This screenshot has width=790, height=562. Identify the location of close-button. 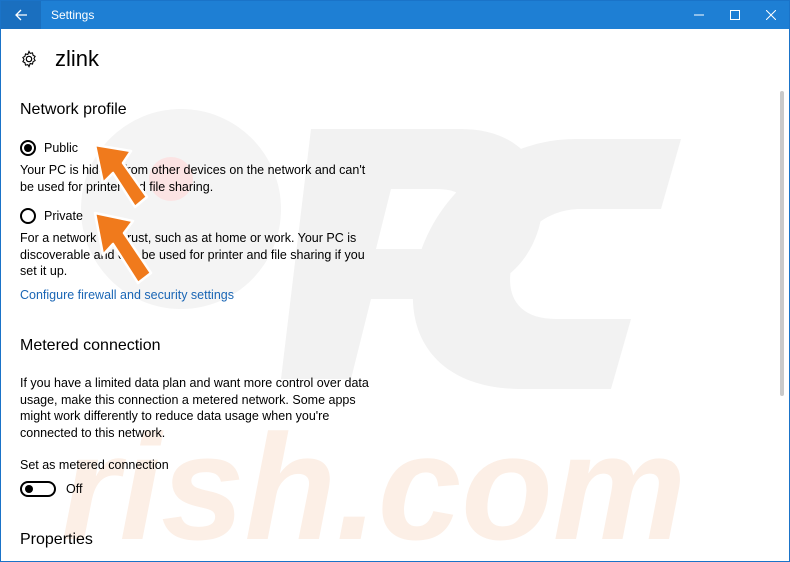
(771, 15).